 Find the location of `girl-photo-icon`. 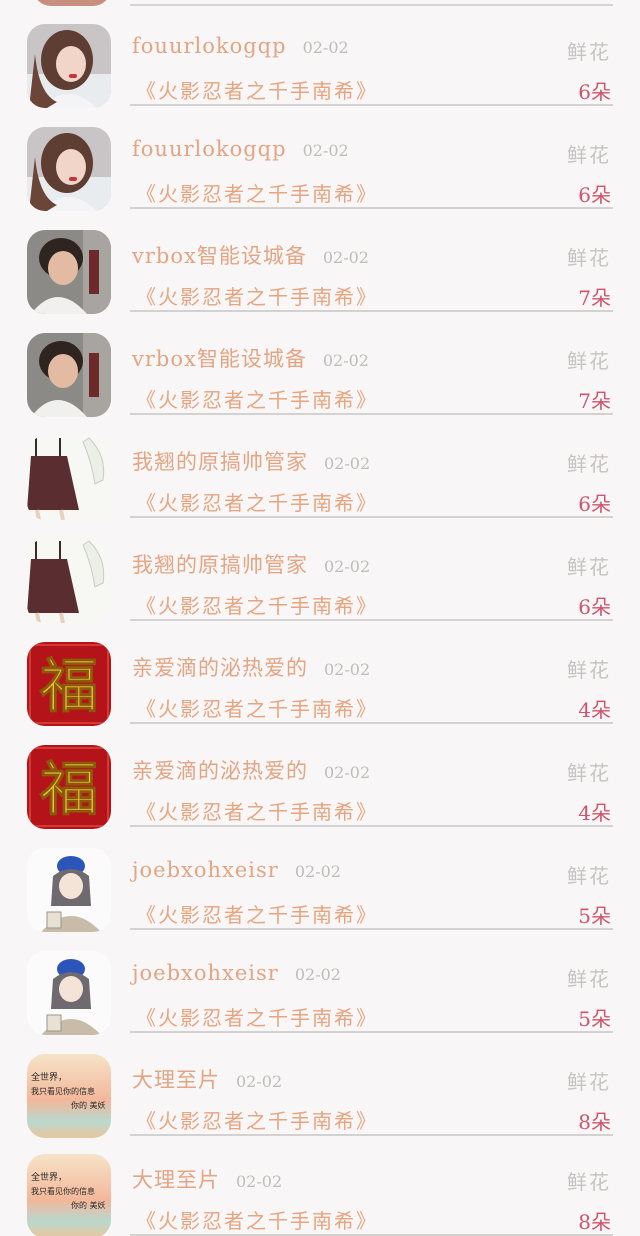

girl-photo-icon is located at coordinates (69, 66).